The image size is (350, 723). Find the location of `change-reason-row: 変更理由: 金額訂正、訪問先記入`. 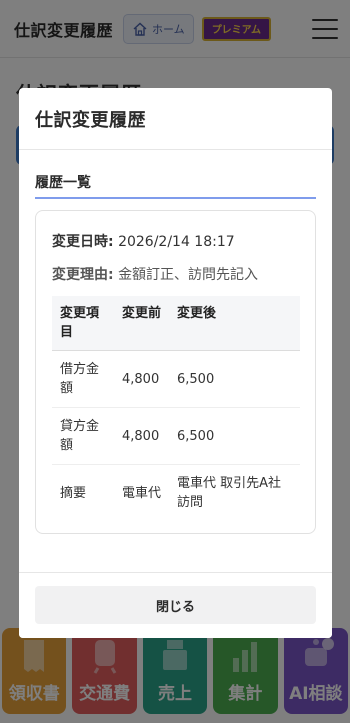

change-reason-row: 変更理由: 金額訂正、訪問先記入 is located at coordinates (155, 274).